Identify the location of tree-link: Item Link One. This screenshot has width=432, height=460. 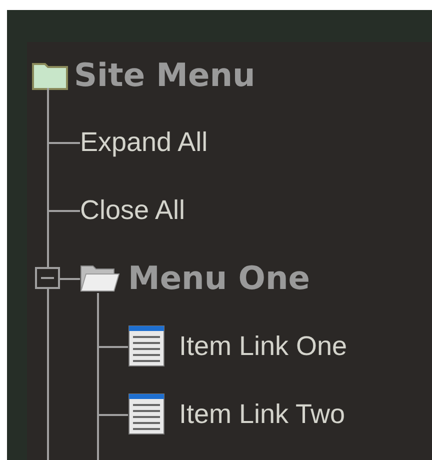
(263, 346).